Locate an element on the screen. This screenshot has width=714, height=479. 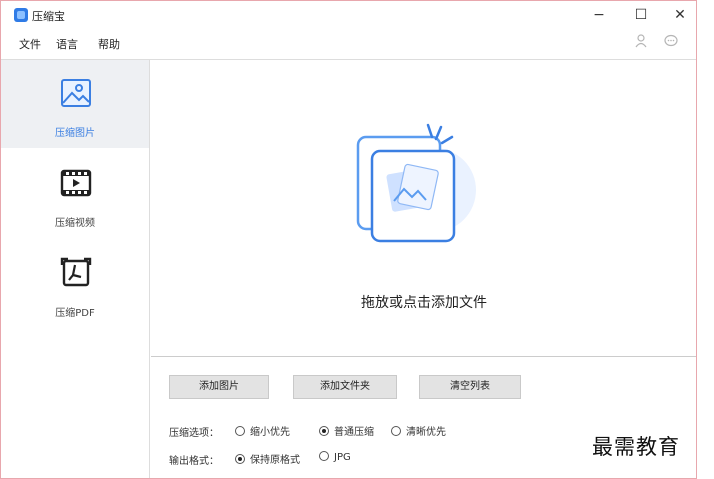
sidebar-item-label: 压缩图片 is located at coordinates (75, 133).